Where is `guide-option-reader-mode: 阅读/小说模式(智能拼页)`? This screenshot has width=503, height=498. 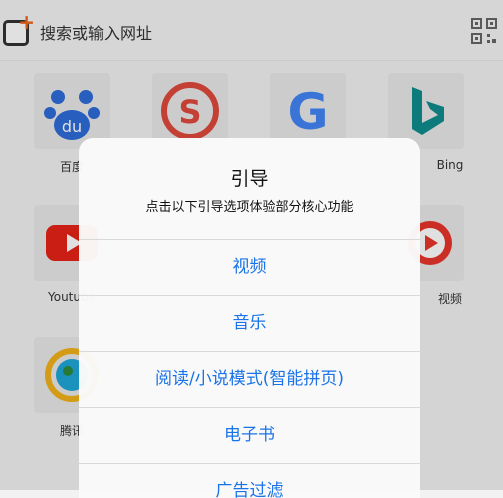
guide-option-reader-mode: 阅读/小说模式(智能拼页) is located at coordinates (249, 379).